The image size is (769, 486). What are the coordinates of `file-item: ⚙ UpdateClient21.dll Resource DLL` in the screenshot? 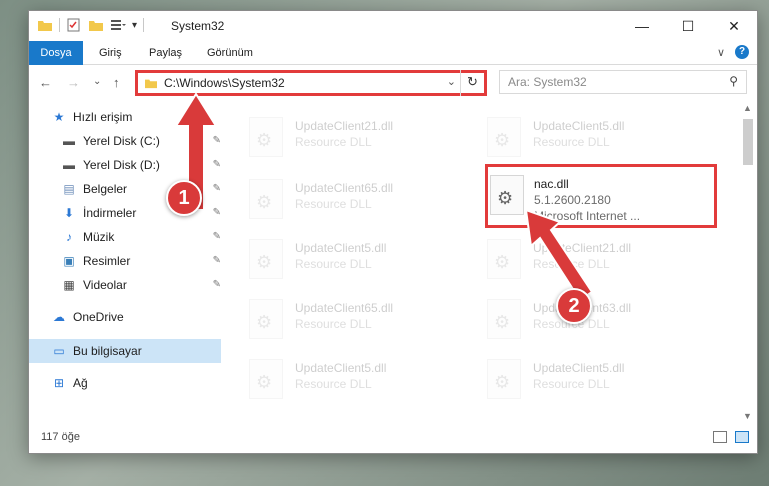 It's located at (340, 135).